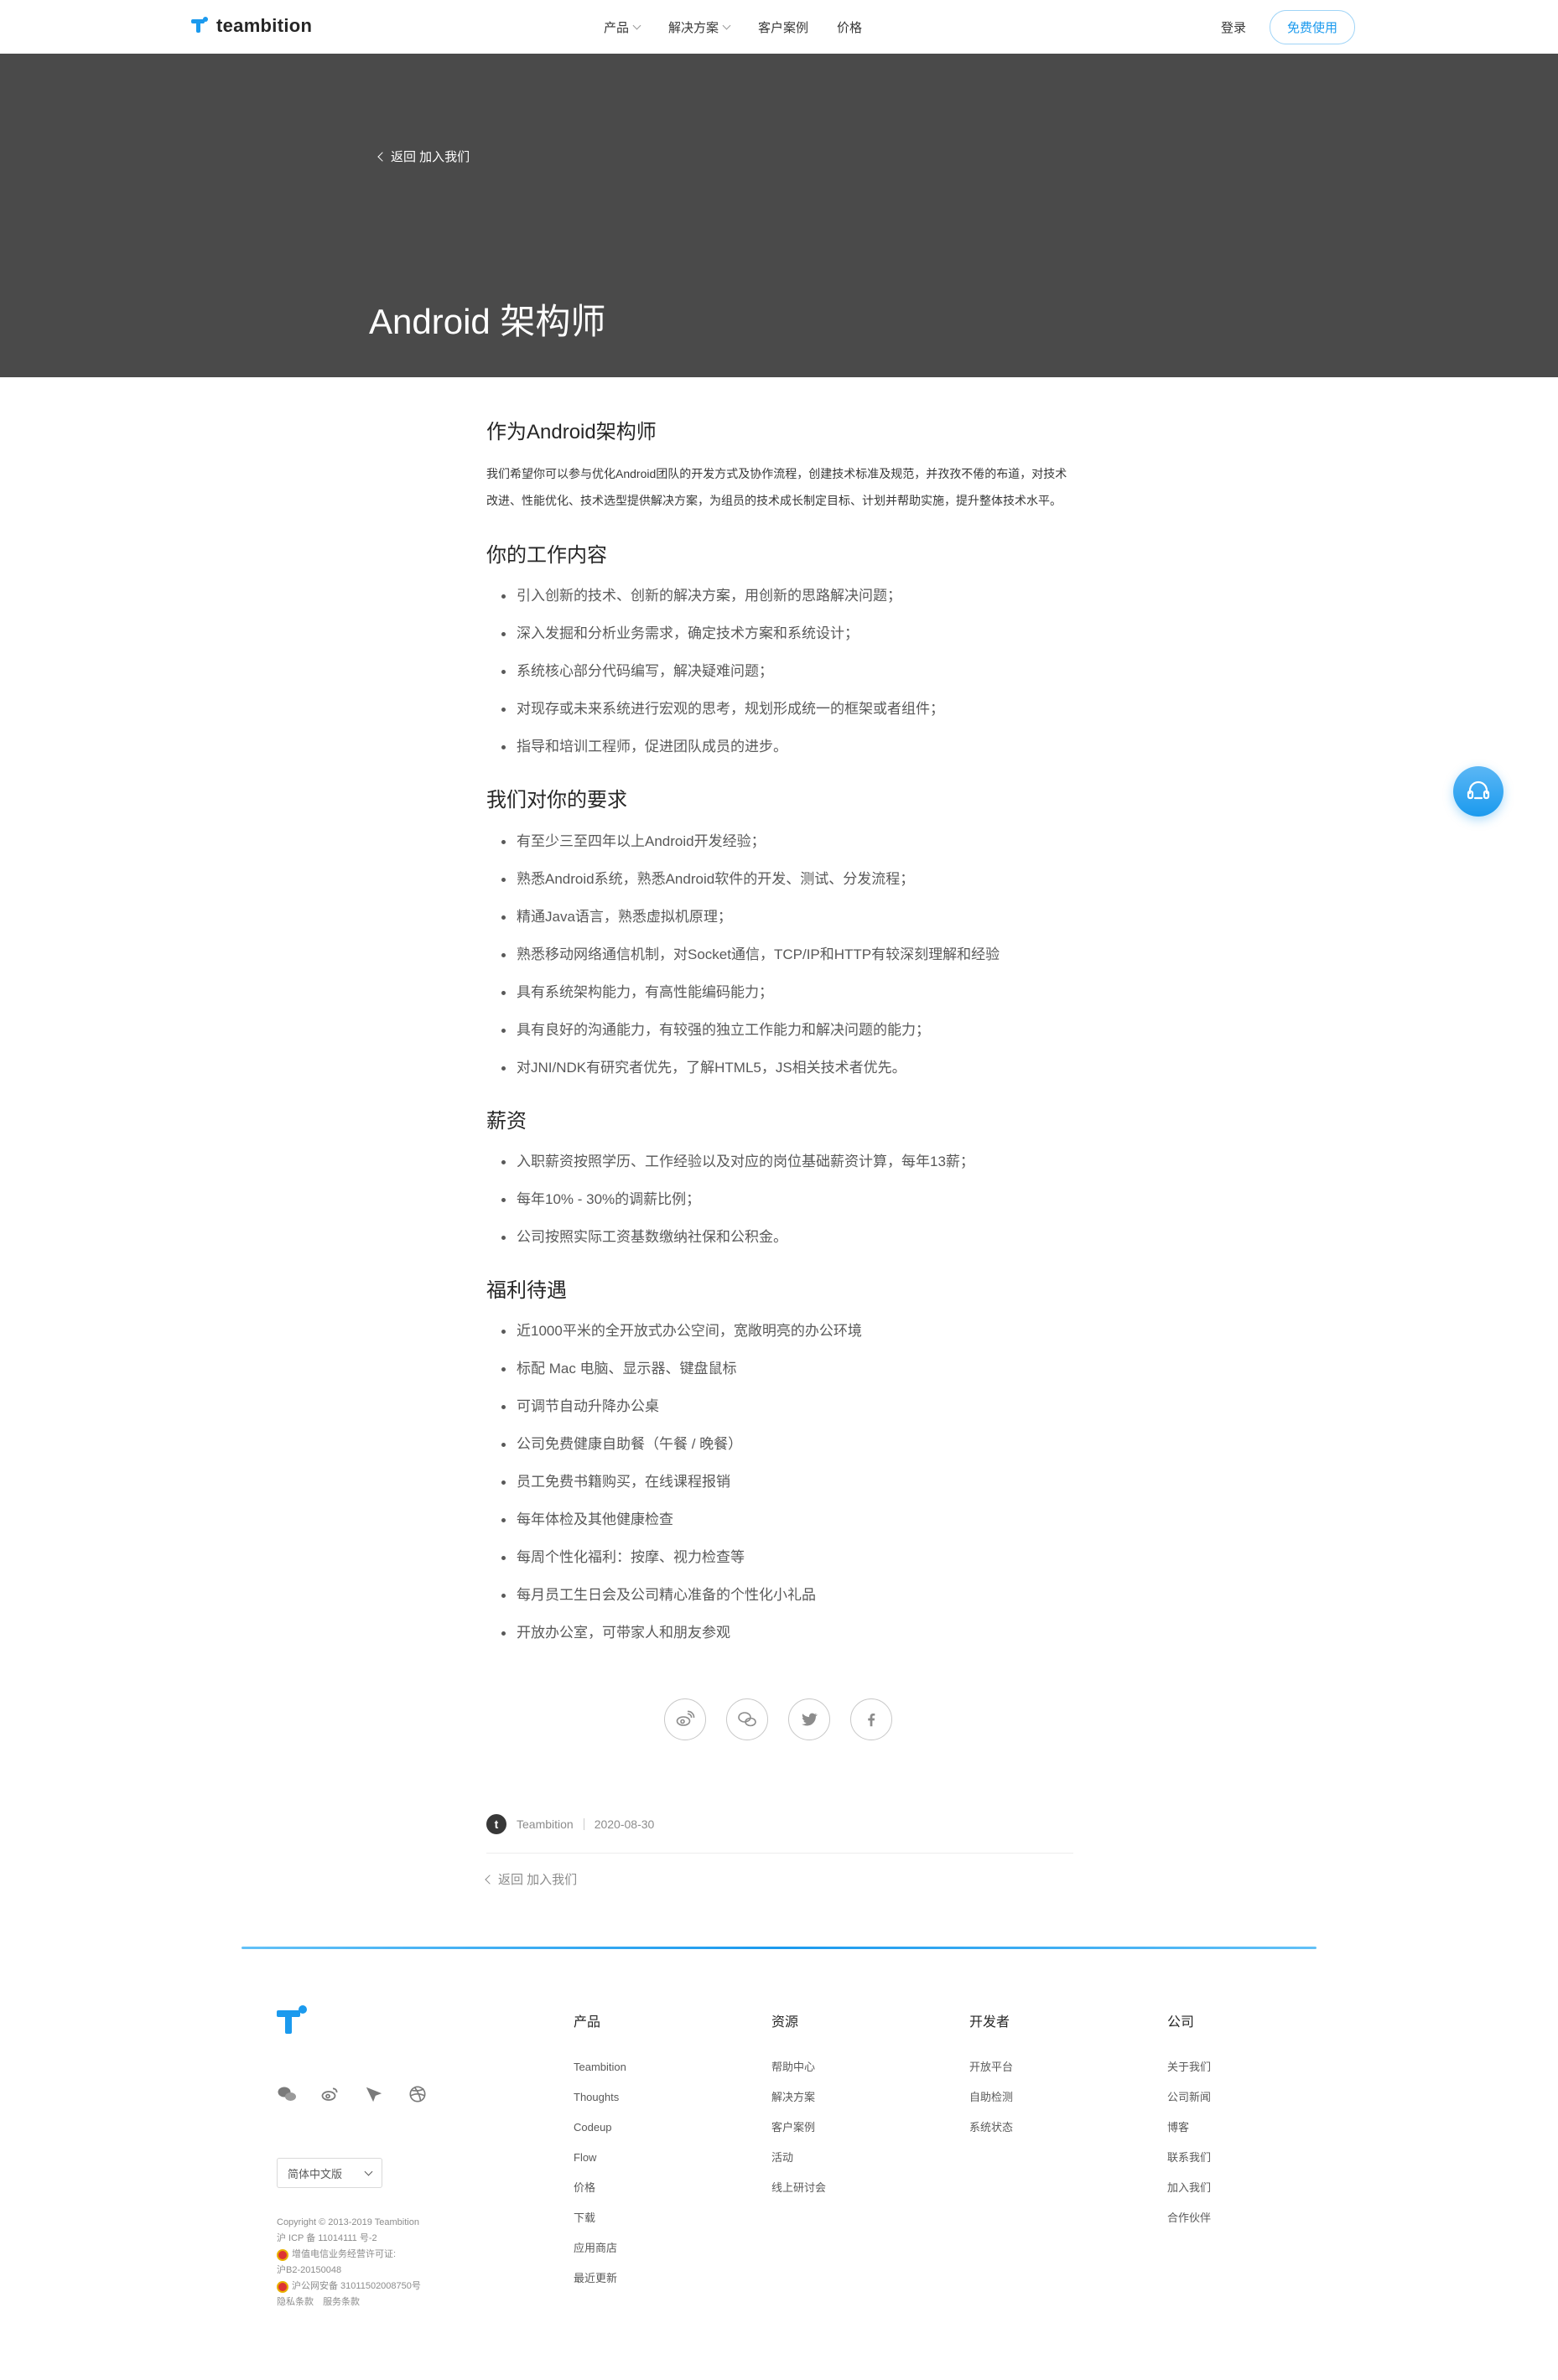 The image size is (1558, 2380). Describe the element at coordinates (293, 2022) in the screenshot. I see `footer-logo-icon` at that location.